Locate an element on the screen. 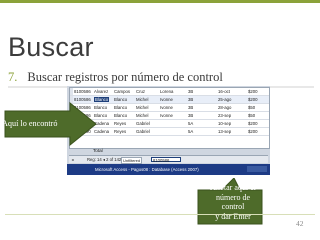 The width and height of the screenshot is (320, 240). row-selector is located at coordinates (71, 91).